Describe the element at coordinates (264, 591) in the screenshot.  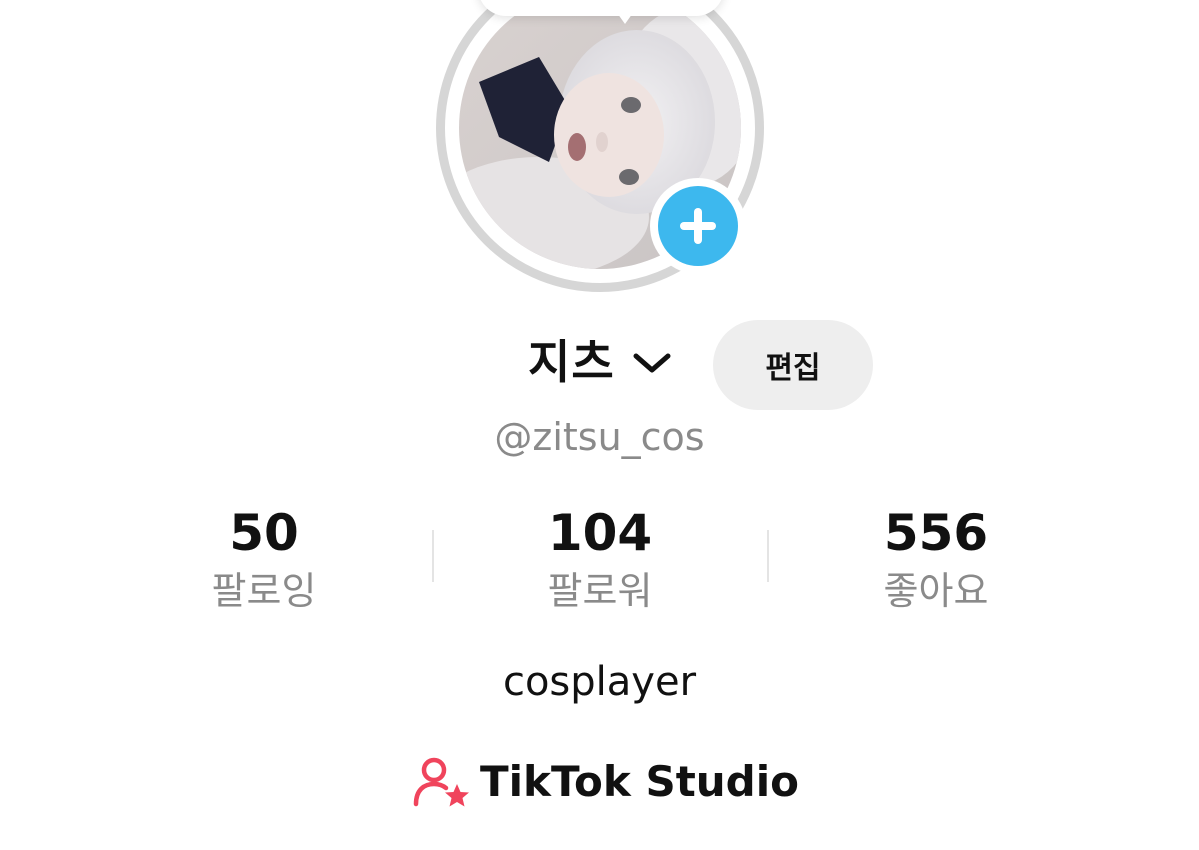
I see `stat-label: 팔로잉` at that location.